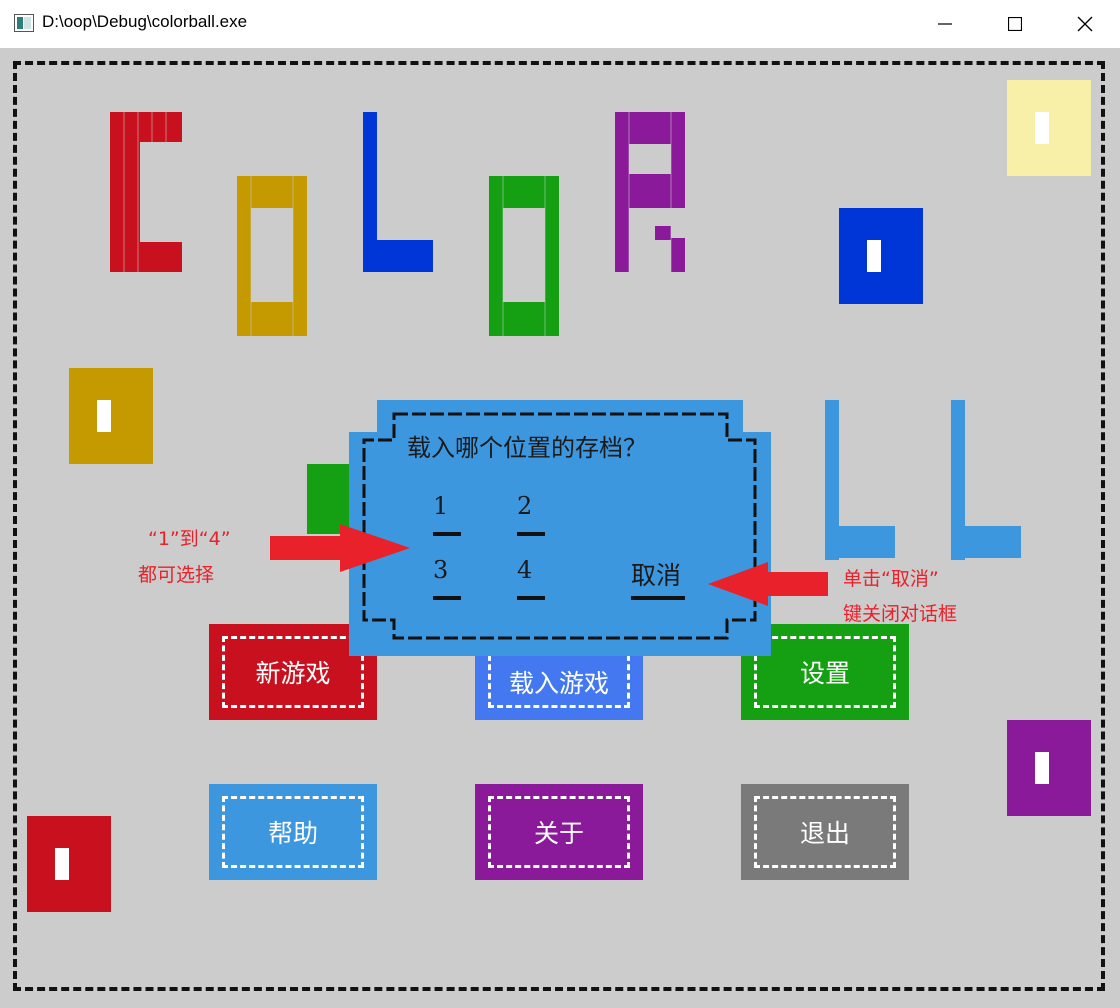 Image resolution: width=1120 pixels, height=1008 pixels. I want to click on annotation-right-line1: 单击“取消”, so click(891, 579).